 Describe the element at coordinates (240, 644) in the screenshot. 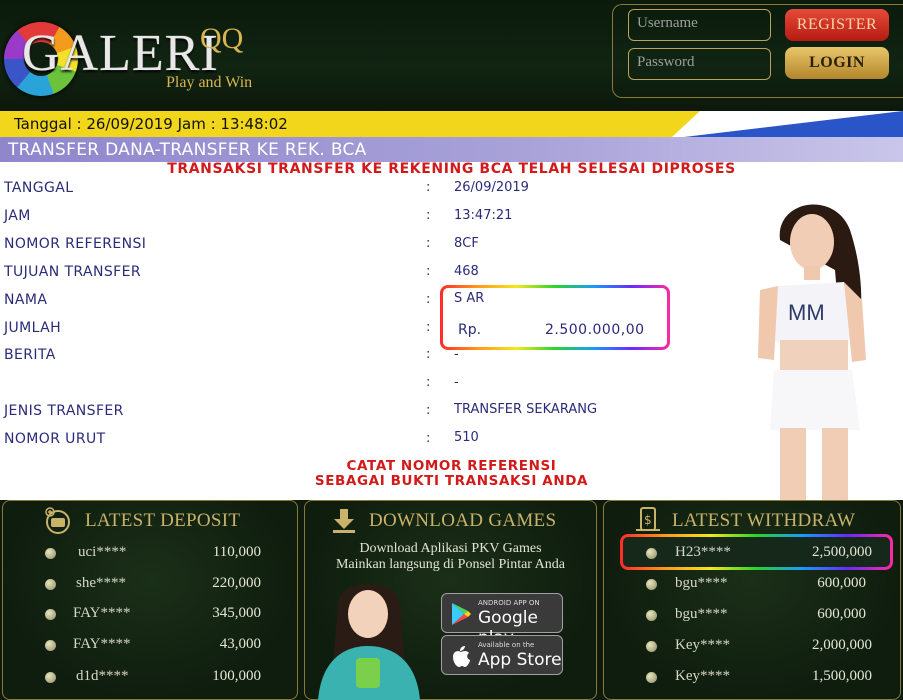

I see `deposit-amount: 43,000` at that location.